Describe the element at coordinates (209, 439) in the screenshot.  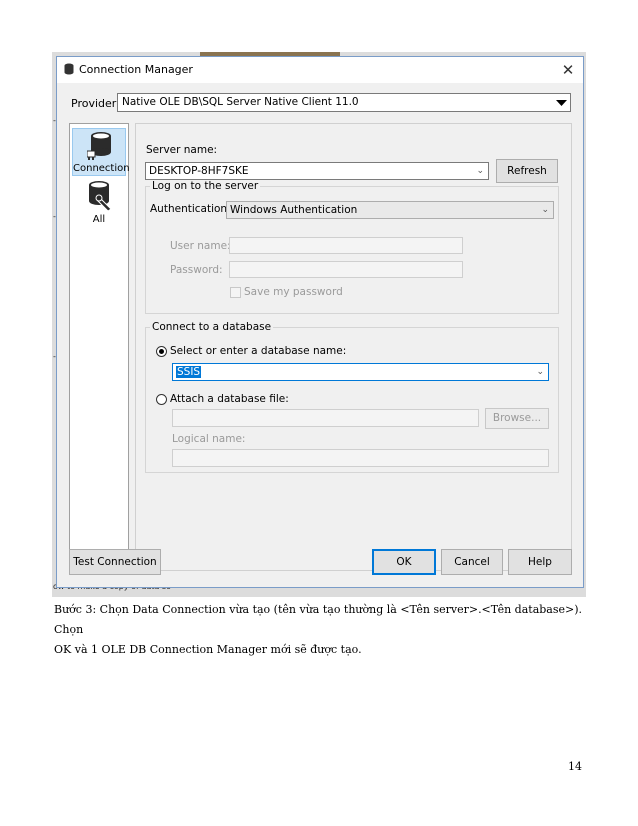
I see `logical-name-label: Logical name:` at that location.